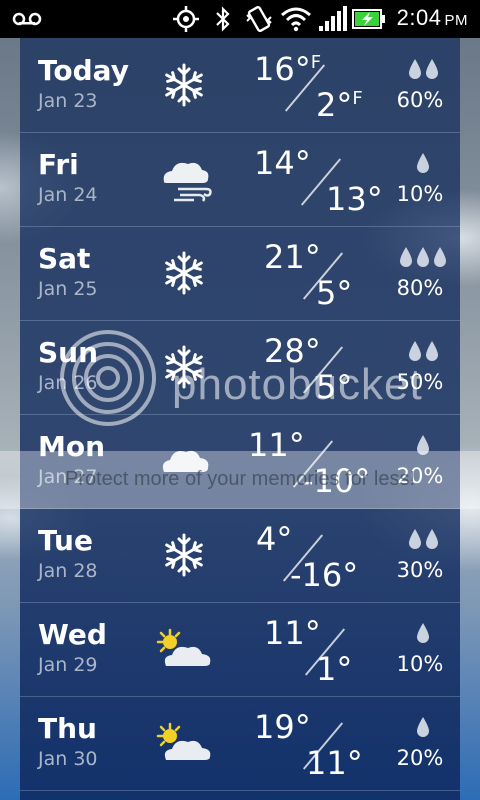  I want to click on day-date: Jan 30, so click(68, 759).